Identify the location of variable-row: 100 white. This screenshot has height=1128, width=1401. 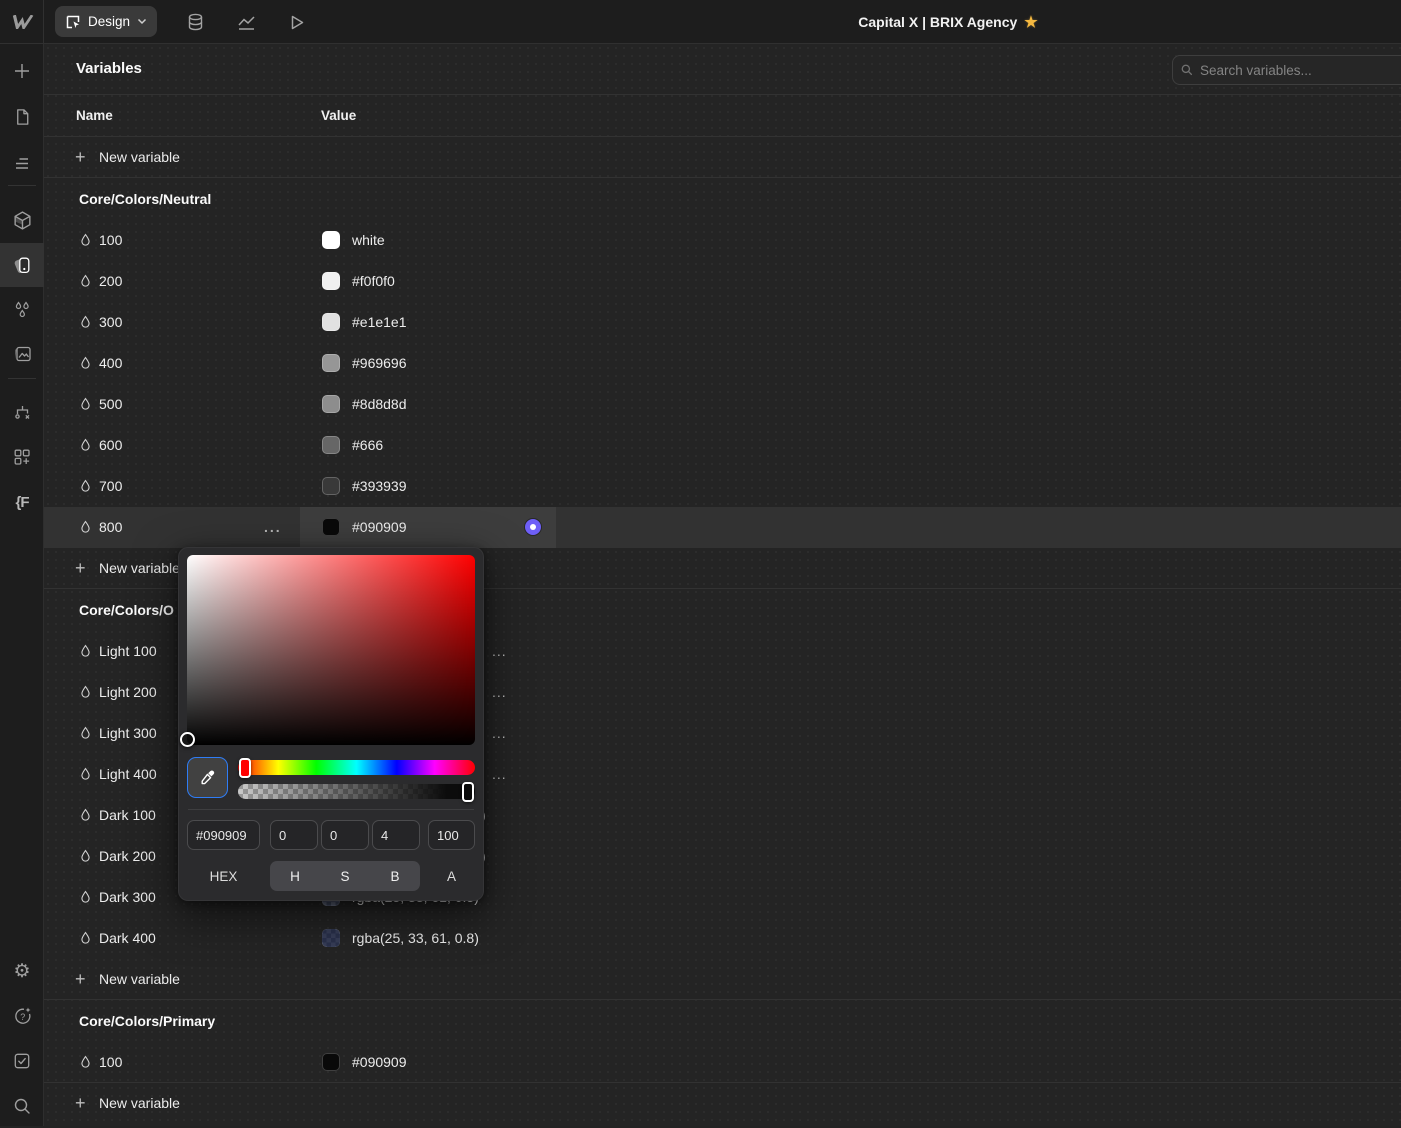
(722, 239).